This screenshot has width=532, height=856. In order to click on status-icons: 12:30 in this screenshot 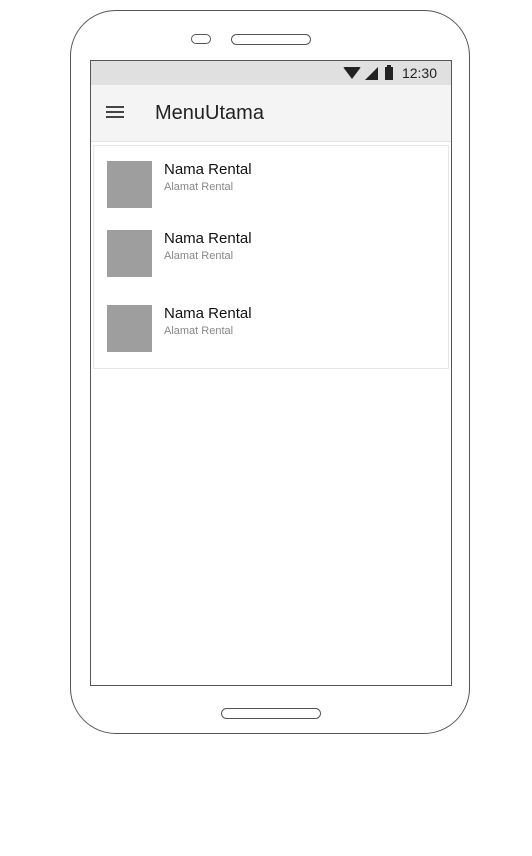, I will do `click(389, 73)`.